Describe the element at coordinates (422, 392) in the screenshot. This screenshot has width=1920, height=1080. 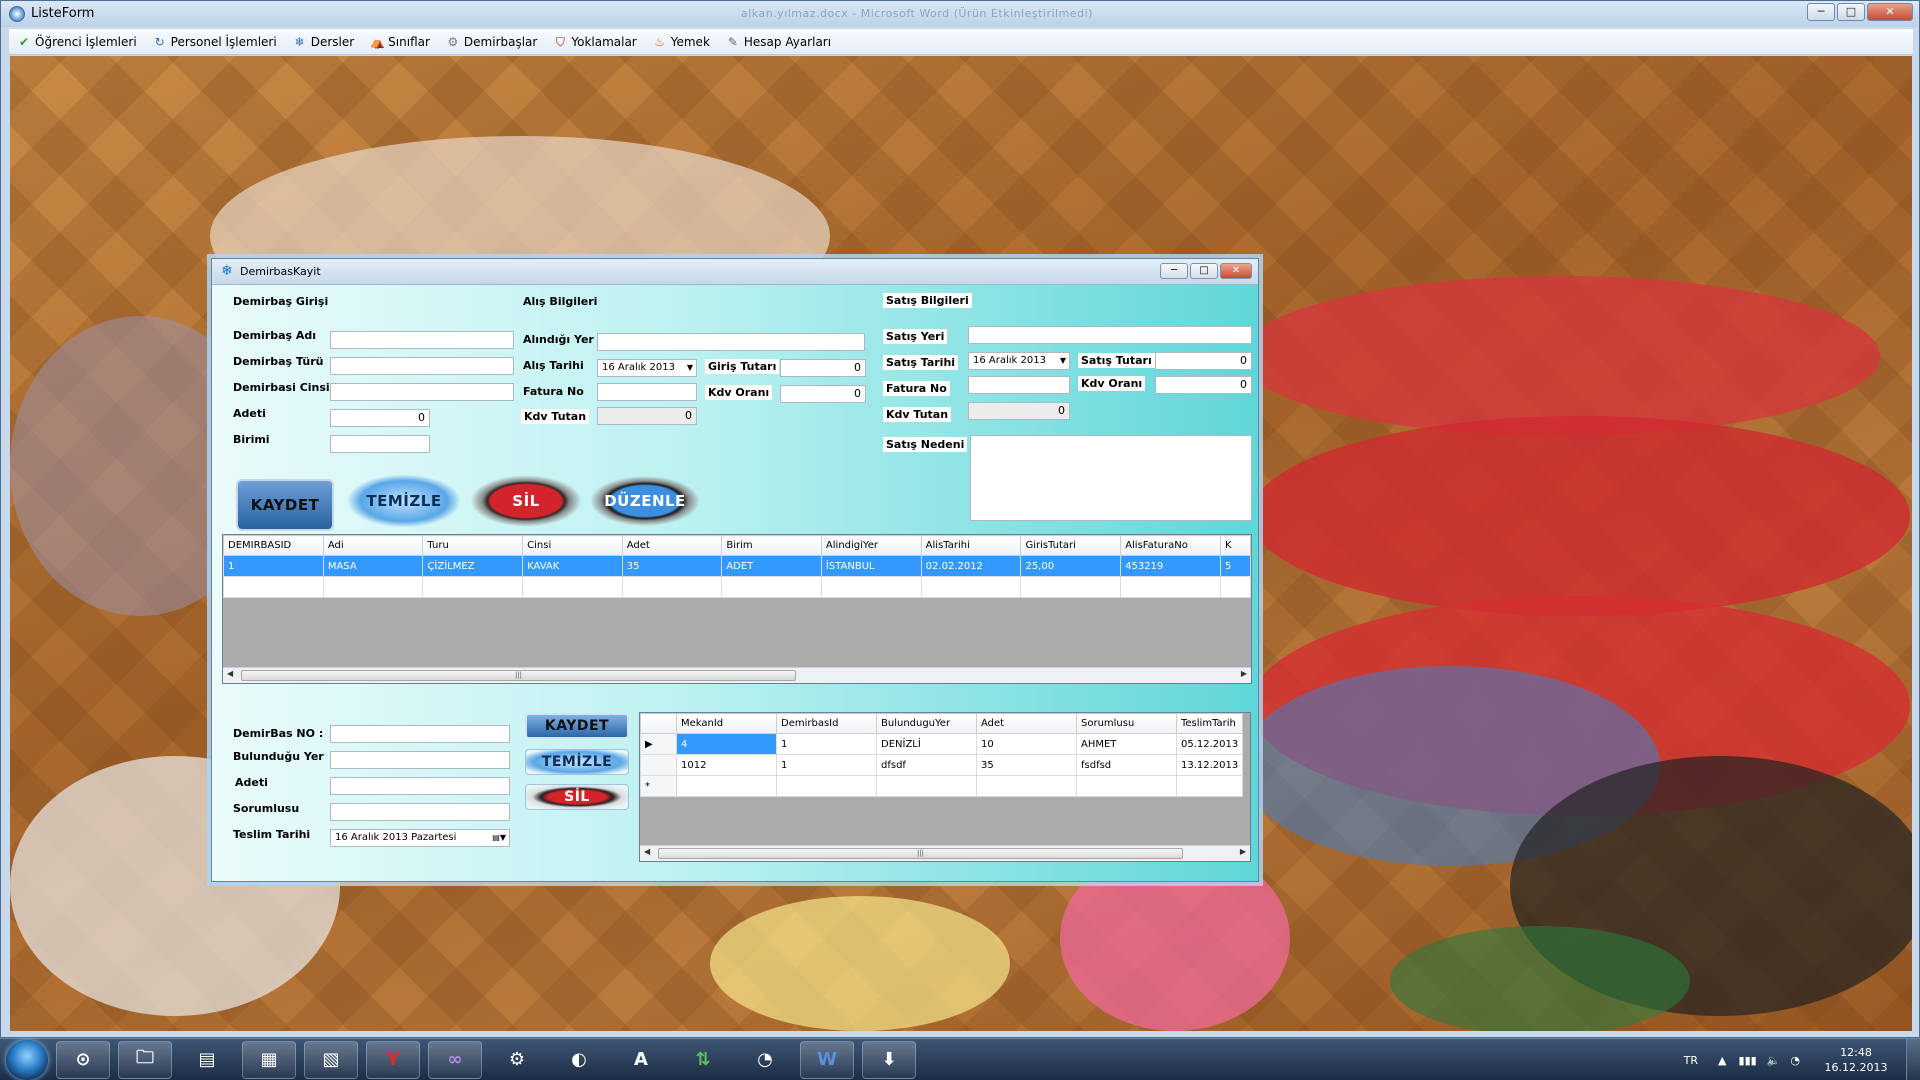
I see `demirbas-cinsi-field` at that location.